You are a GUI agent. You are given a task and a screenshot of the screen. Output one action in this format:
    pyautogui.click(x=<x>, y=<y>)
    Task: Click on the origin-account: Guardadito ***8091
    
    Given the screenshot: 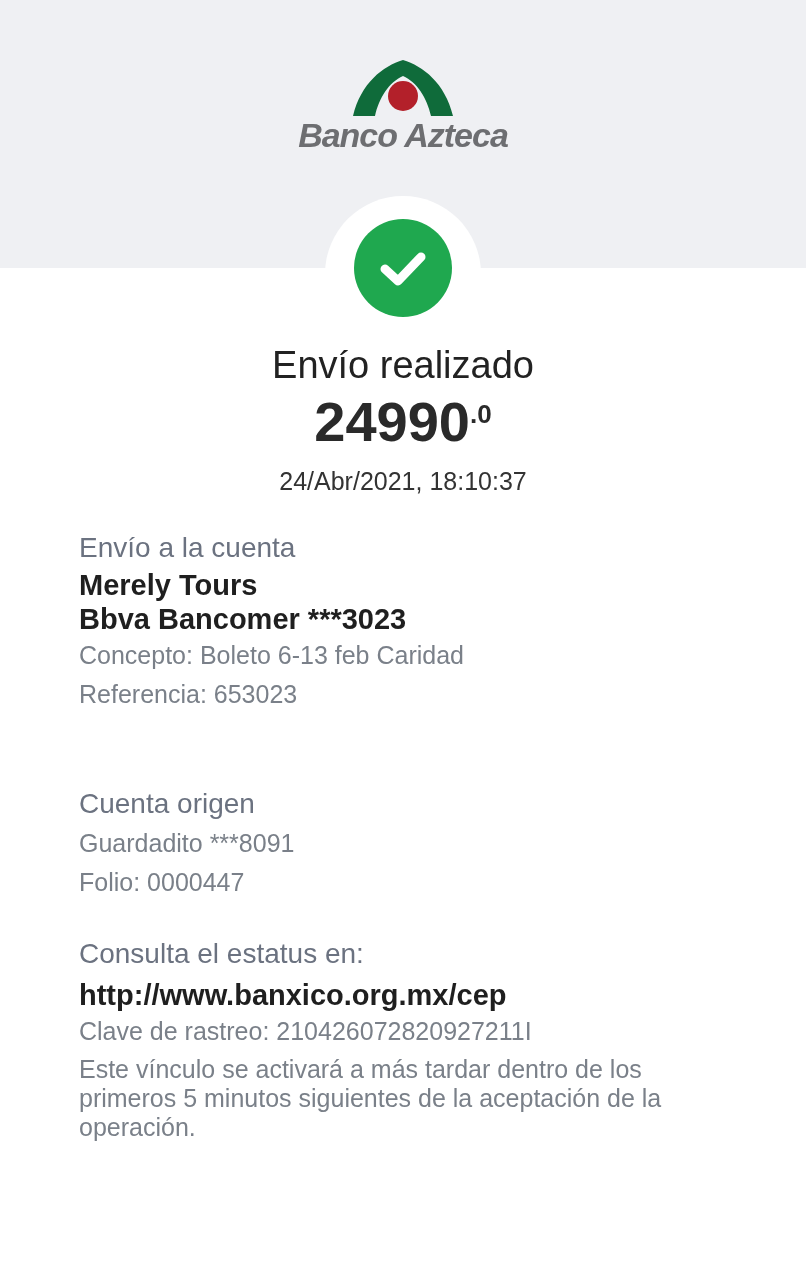 What is the action you would take?
    pyautogui.click(x=187, y=843)
    